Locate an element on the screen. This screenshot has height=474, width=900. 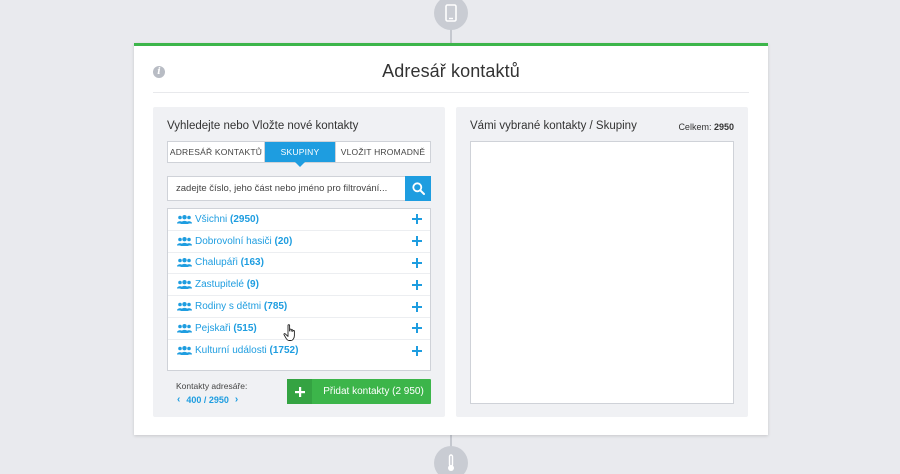
thermometer-step-node is located at coordinates (451, 460).